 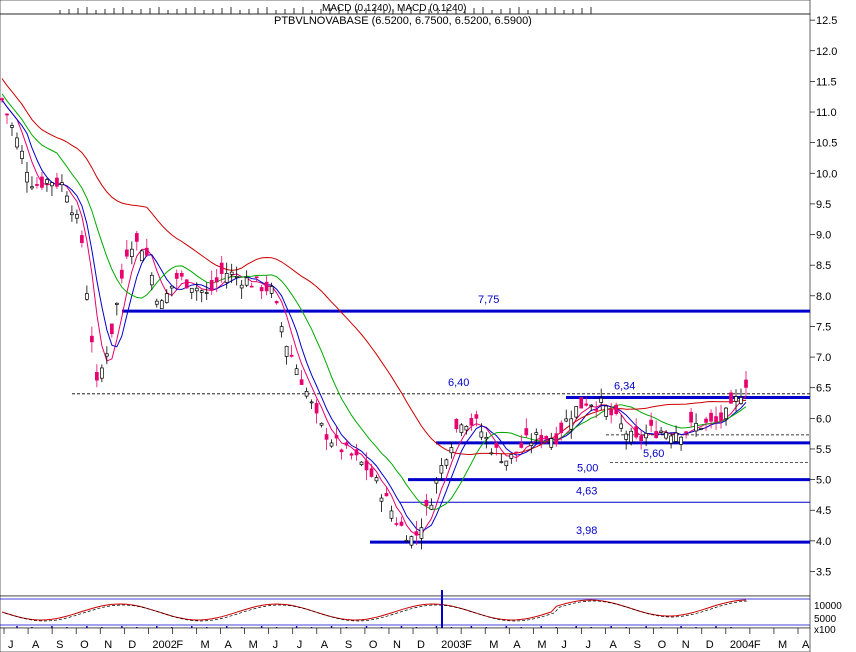 I want to click on y-tick-label: 11.5, so click(x=826, y=82).